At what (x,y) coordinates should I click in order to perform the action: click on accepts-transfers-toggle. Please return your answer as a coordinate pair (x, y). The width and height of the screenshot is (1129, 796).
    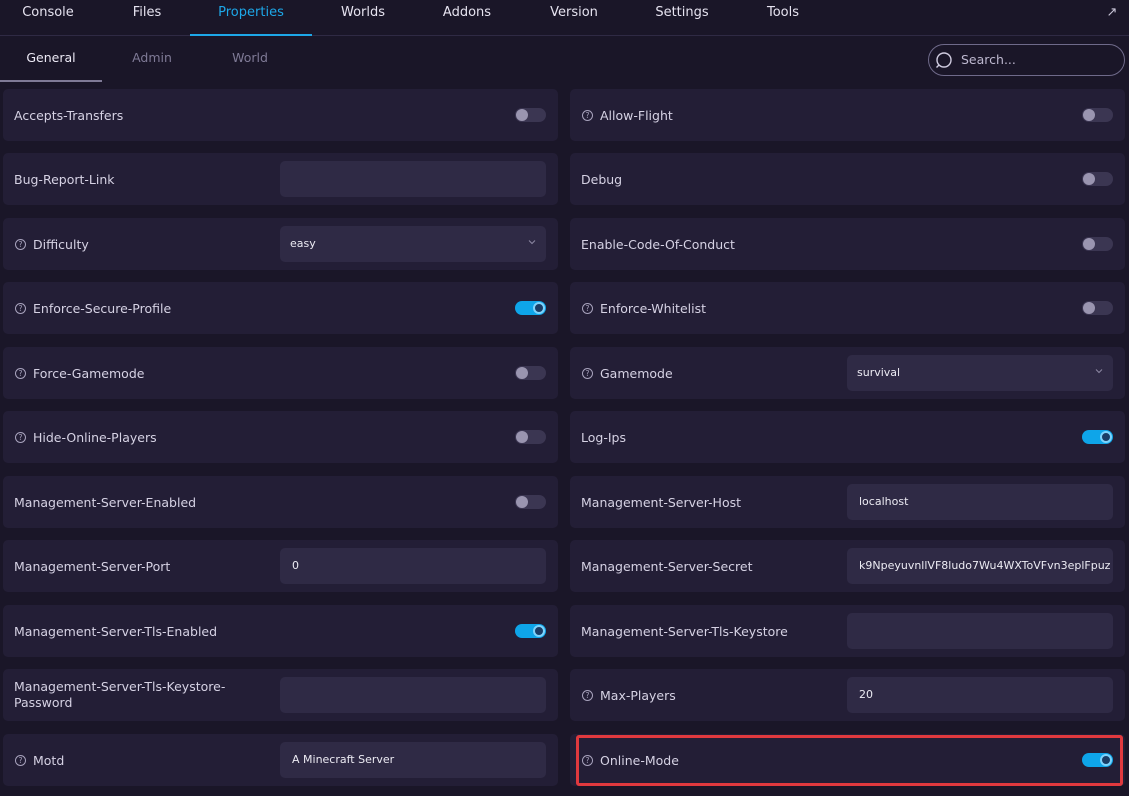
    Looking at the image, I should click on (530, 115).